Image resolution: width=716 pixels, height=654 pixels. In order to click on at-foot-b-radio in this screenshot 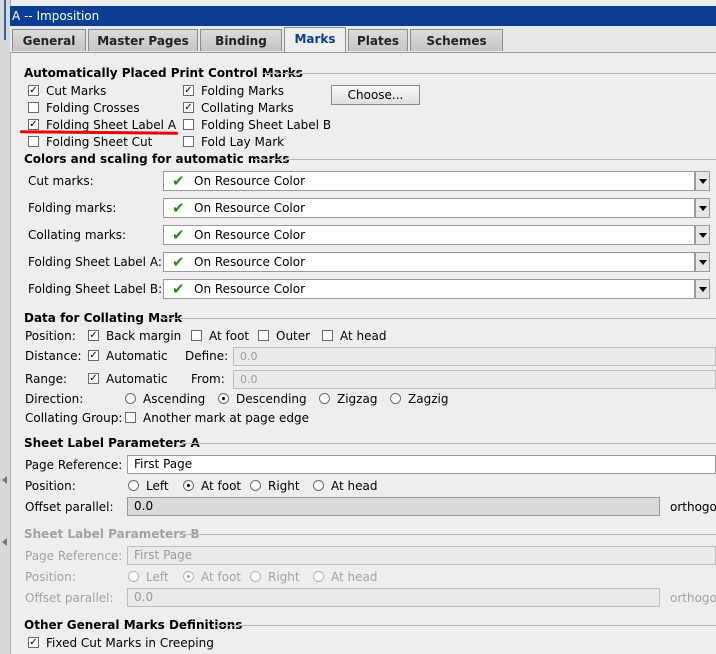, I will do `click(188, 576)`.